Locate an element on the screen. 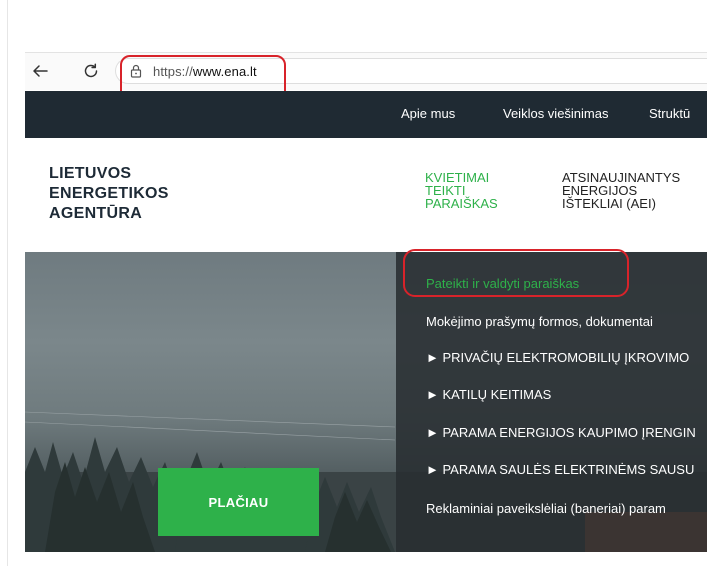 The image size is (707, 566). site-logo: LIETUVOS ENERGETIKOS AGENTŪRA is located at coordinates (109, 194).